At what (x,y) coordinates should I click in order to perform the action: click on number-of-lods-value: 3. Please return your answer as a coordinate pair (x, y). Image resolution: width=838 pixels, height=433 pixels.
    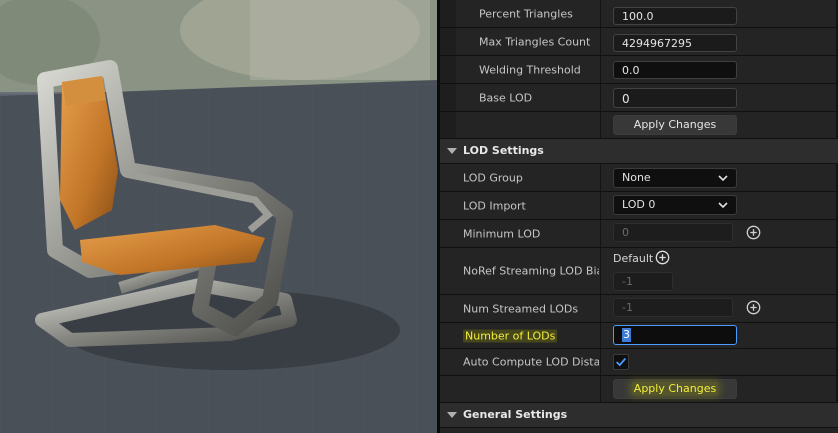
    Looking at the image, I should click on (626, 335).